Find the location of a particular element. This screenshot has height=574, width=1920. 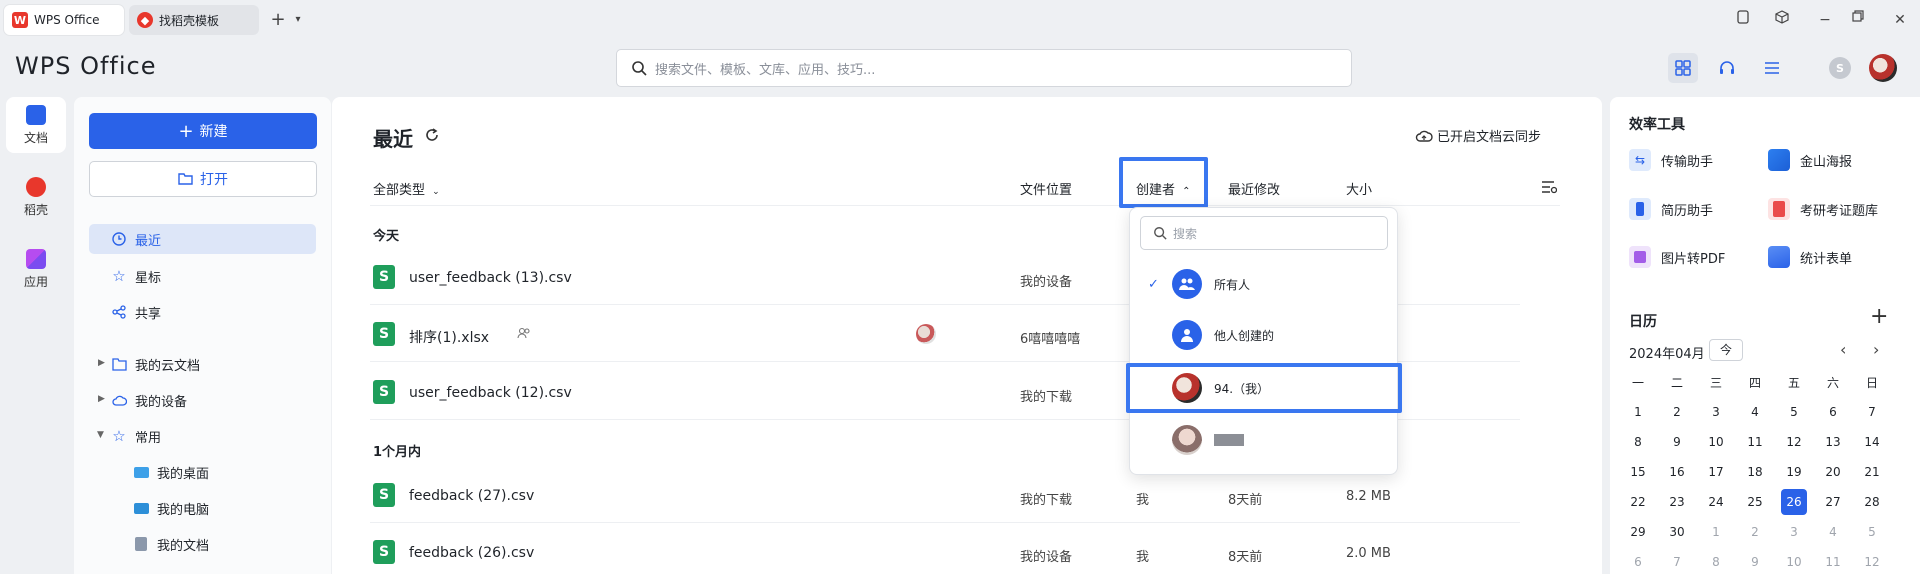

tool-image-to-pdf: 图片转PDF is located at coordinates (1677, 257).